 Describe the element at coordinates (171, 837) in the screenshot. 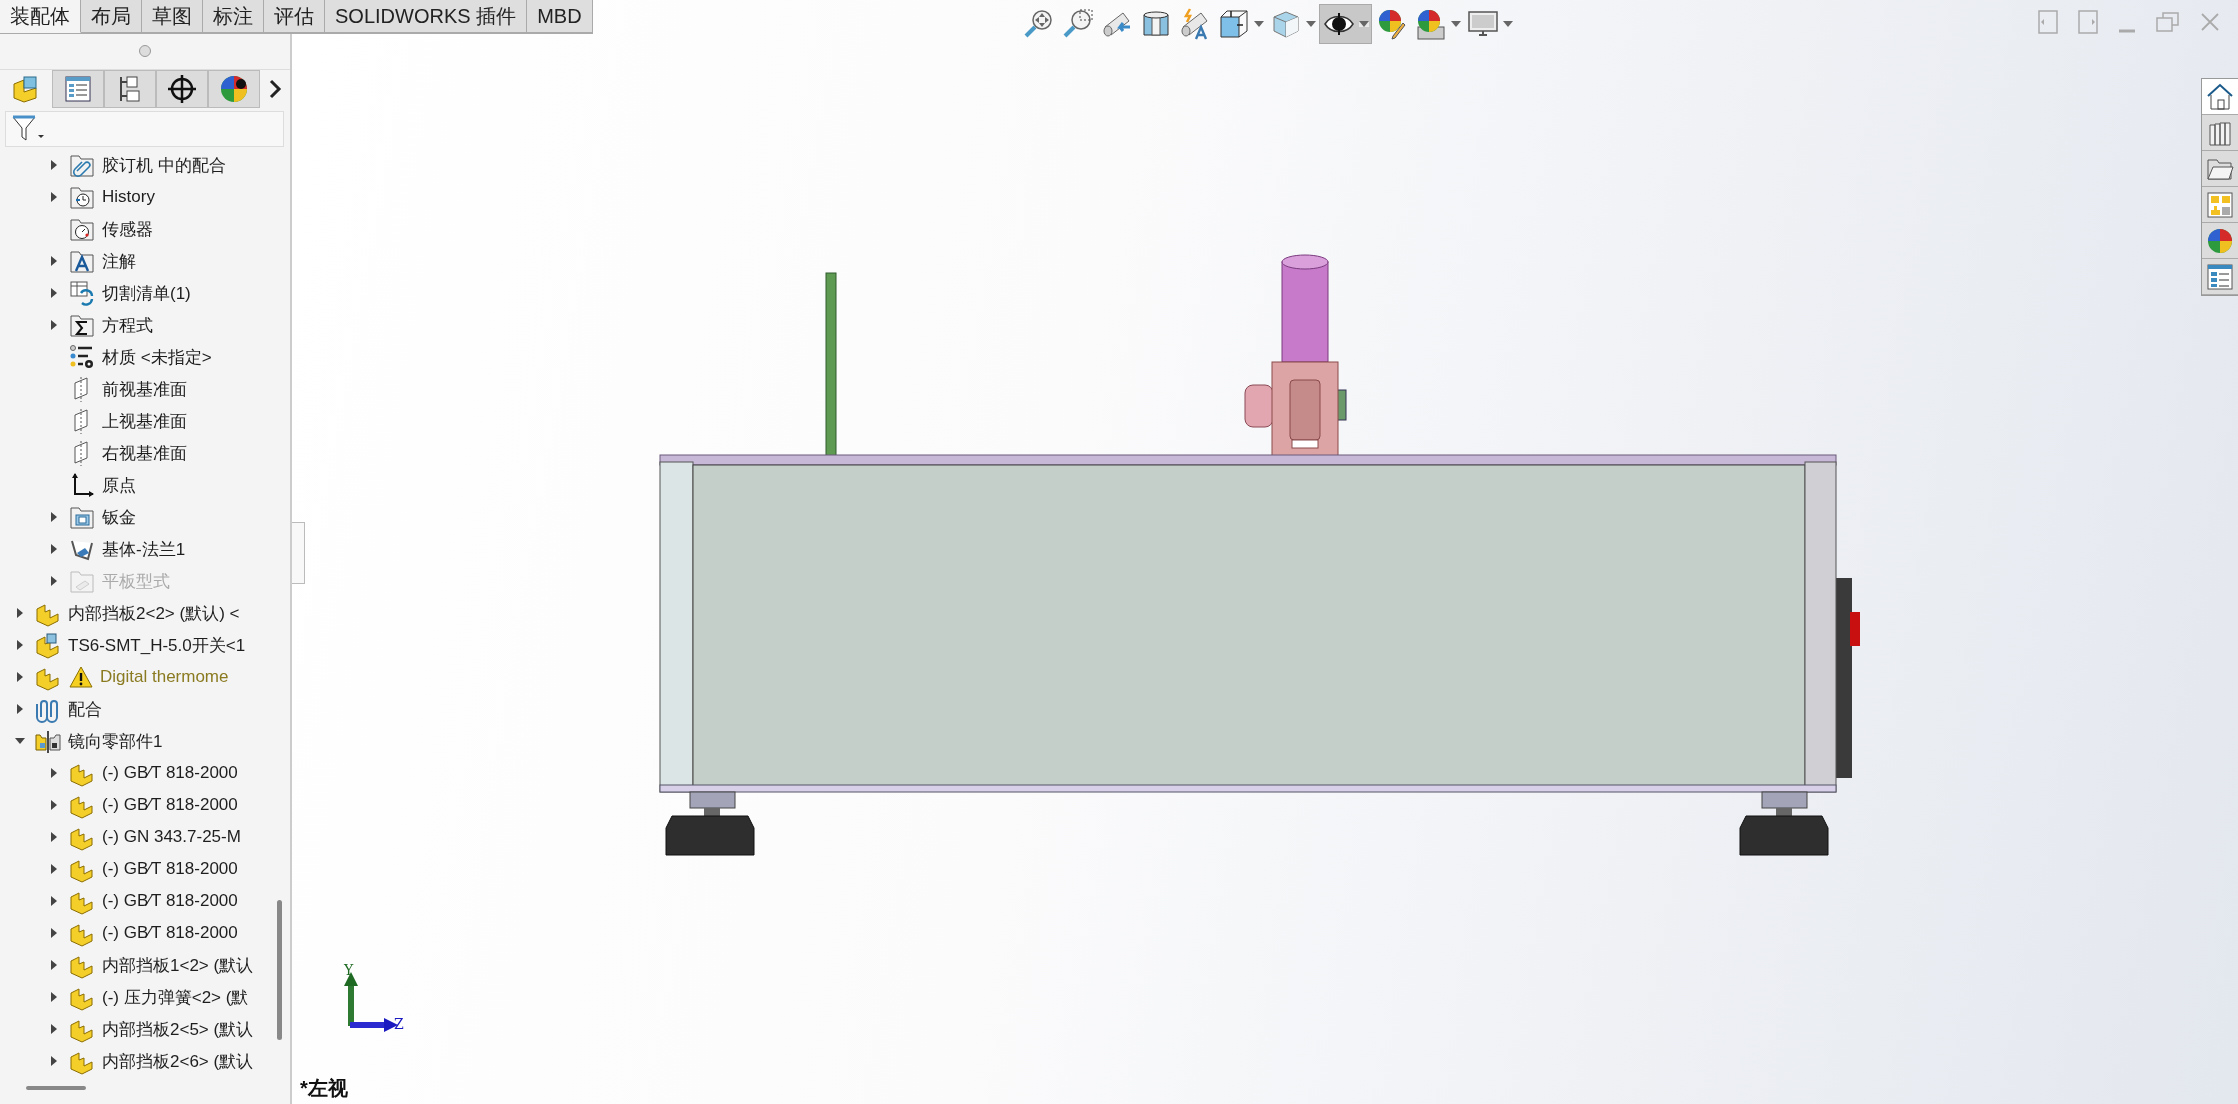

I see `tree-item-label: (-) GN 343.7-25-M` at that location.